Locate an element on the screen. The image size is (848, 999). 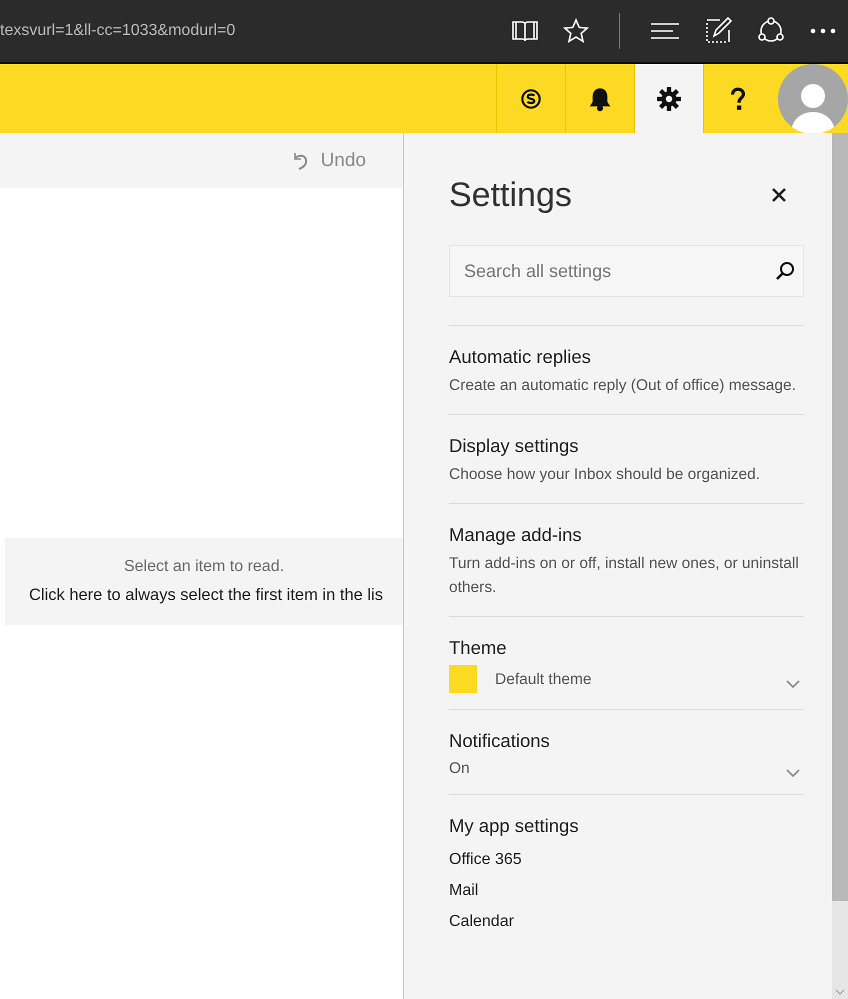
app-settings-link: Office 365 is located at coordinates (626, 860).